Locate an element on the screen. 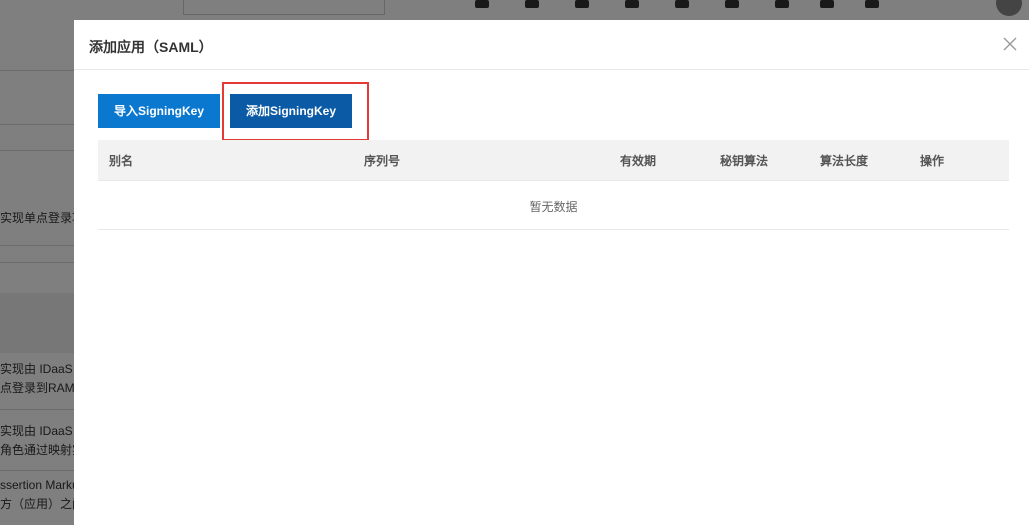  drawer-title: 添加应用（SAML） is located at coordinates (151, 47).